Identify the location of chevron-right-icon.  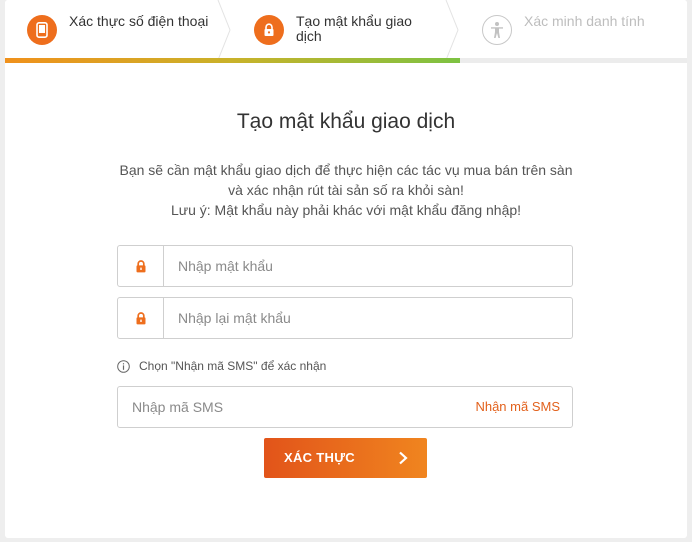
(403, 458).